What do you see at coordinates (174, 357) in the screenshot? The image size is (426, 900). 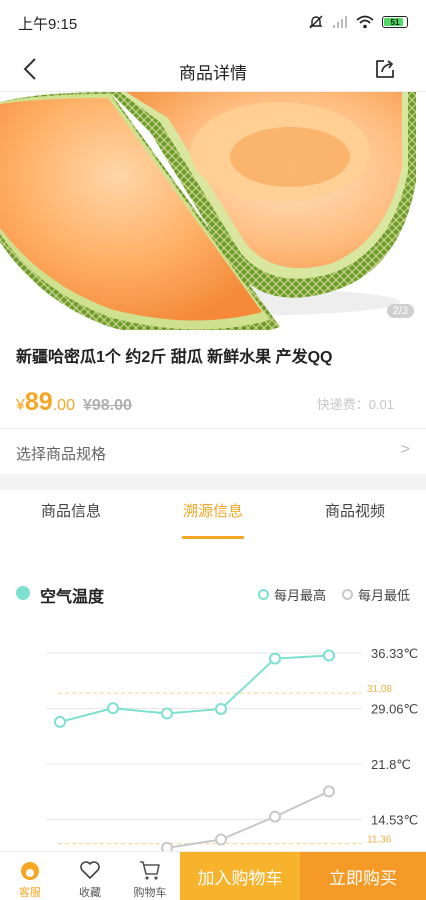 I see `product-title: 新疆哈密瓜1个 约2斤 甜瓜 新鲜水果 产发QQ` at bounding box center [174, 357].